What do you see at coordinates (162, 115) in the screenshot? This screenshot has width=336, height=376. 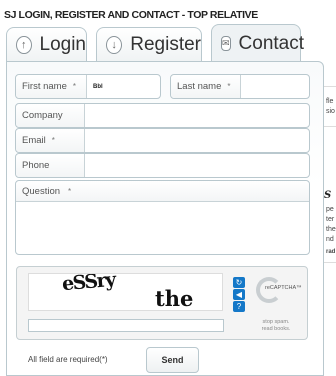 I see `company-field: Company` at bounding box center [162, 115].